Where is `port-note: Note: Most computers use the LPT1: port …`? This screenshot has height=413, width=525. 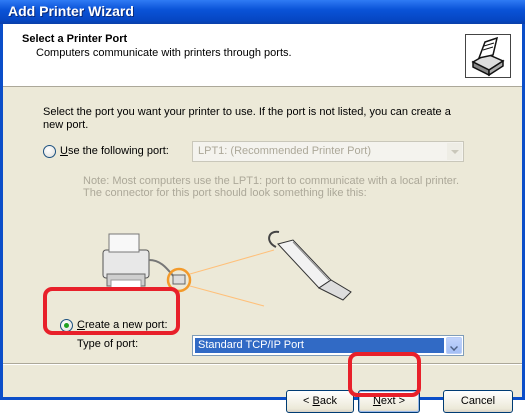
port-note: Note: Most computers use the LPT1: port … is located at coordinates (271, 187).